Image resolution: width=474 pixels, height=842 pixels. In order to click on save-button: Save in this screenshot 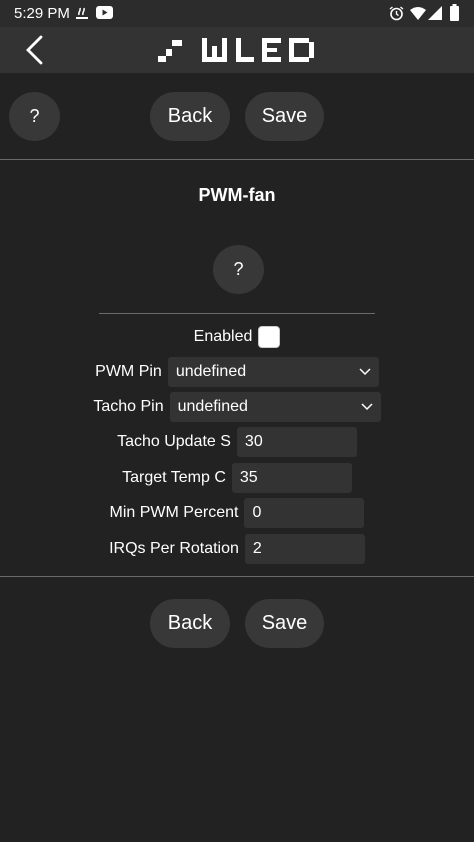, I will do `click(284, 116)`.